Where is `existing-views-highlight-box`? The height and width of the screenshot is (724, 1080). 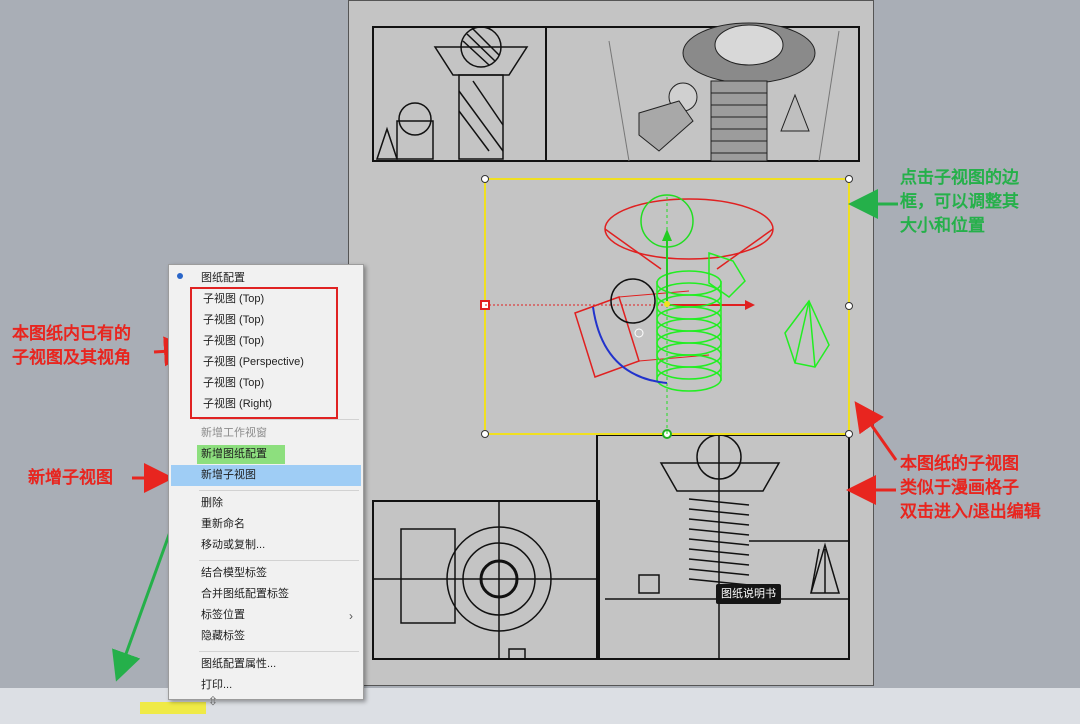 existing-views-highlight-box is located at coordinates (264, 353).